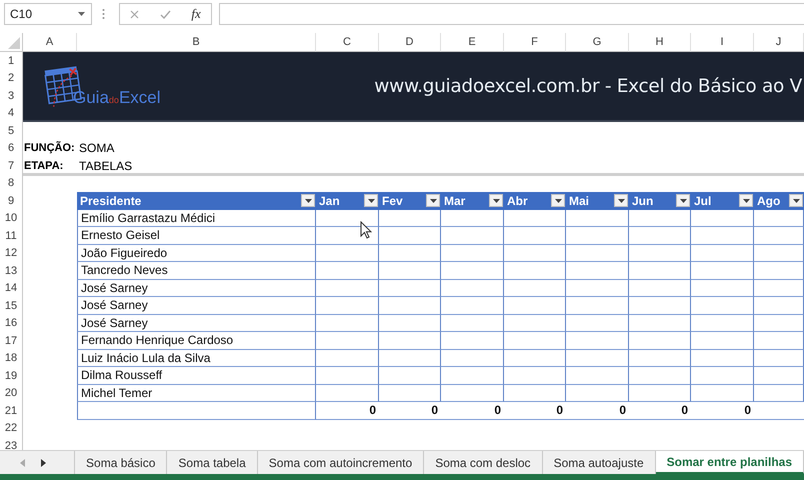 Image resolution: width=804 pixels, height=480 pixels. I want to click on table-cell: Emílio Garrastazu Médici, so click(196, 218).